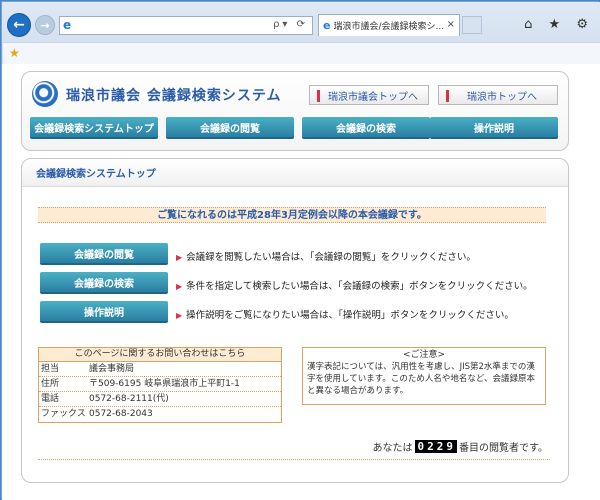 This screenshot has width=600, height=500. Describe the element at coordinates (186, 25) in the screenshot. I see `address-bar: e ρ▾ ⟳` at that location.